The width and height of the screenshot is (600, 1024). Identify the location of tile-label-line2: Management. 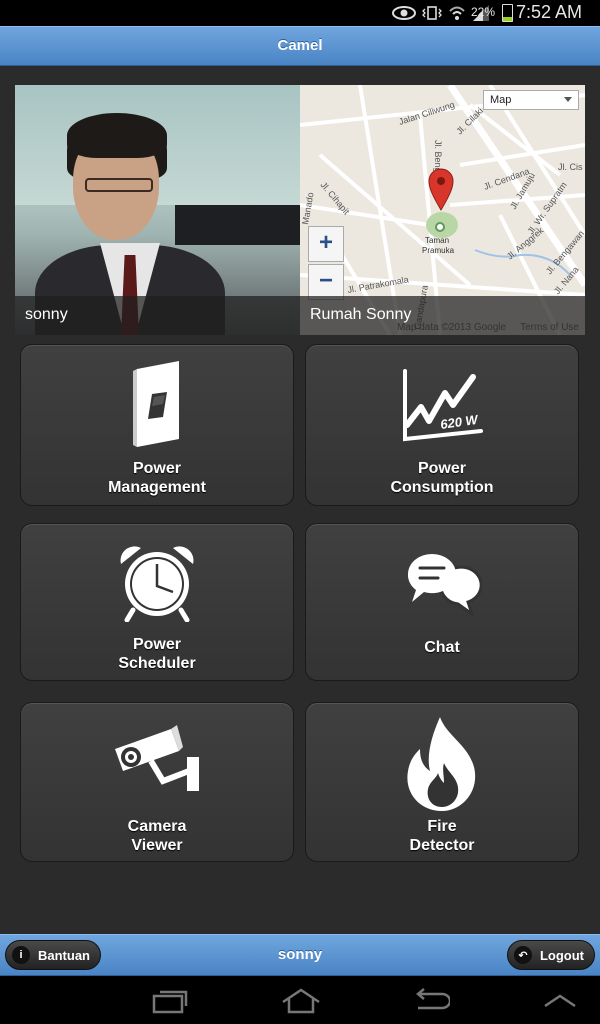
(157, 487).